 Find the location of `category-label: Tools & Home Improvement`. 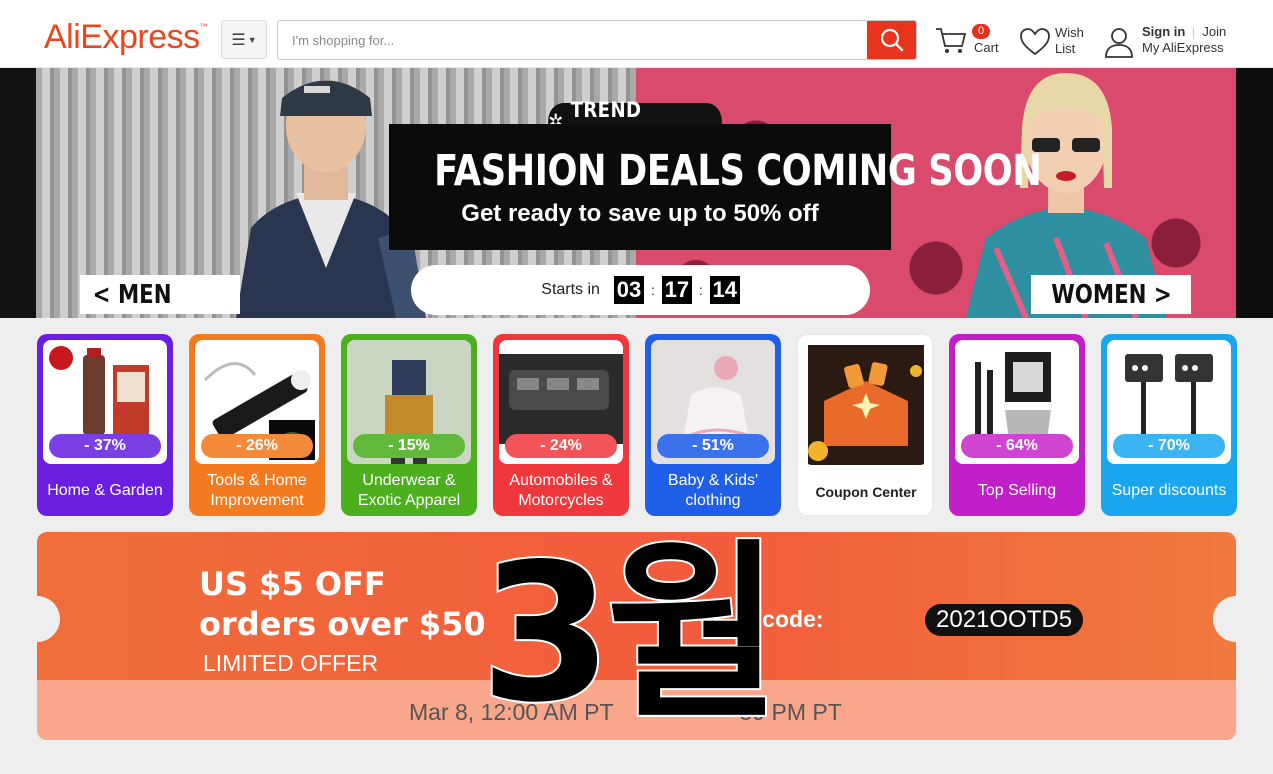

category-label: Tools & Home Improvement is located at coordinates (257, 490).